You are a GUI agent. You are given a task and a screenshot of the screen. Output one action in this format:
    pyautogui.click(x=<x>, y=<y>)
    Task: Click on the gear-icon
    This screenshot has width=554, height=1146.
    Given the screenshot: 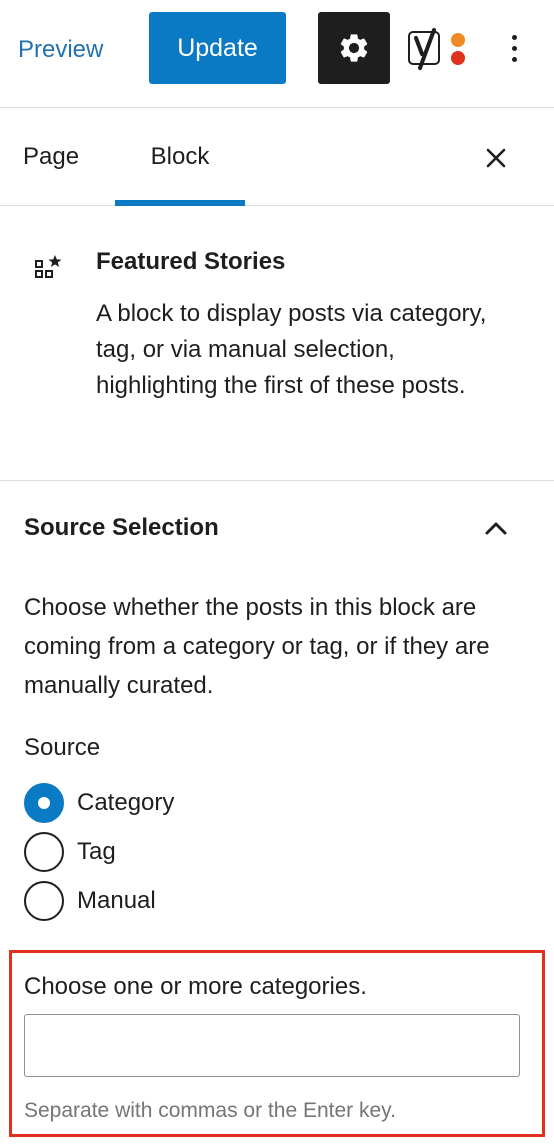 What is the action you would take?
    pyautogui.click(x=354, y=48)
    